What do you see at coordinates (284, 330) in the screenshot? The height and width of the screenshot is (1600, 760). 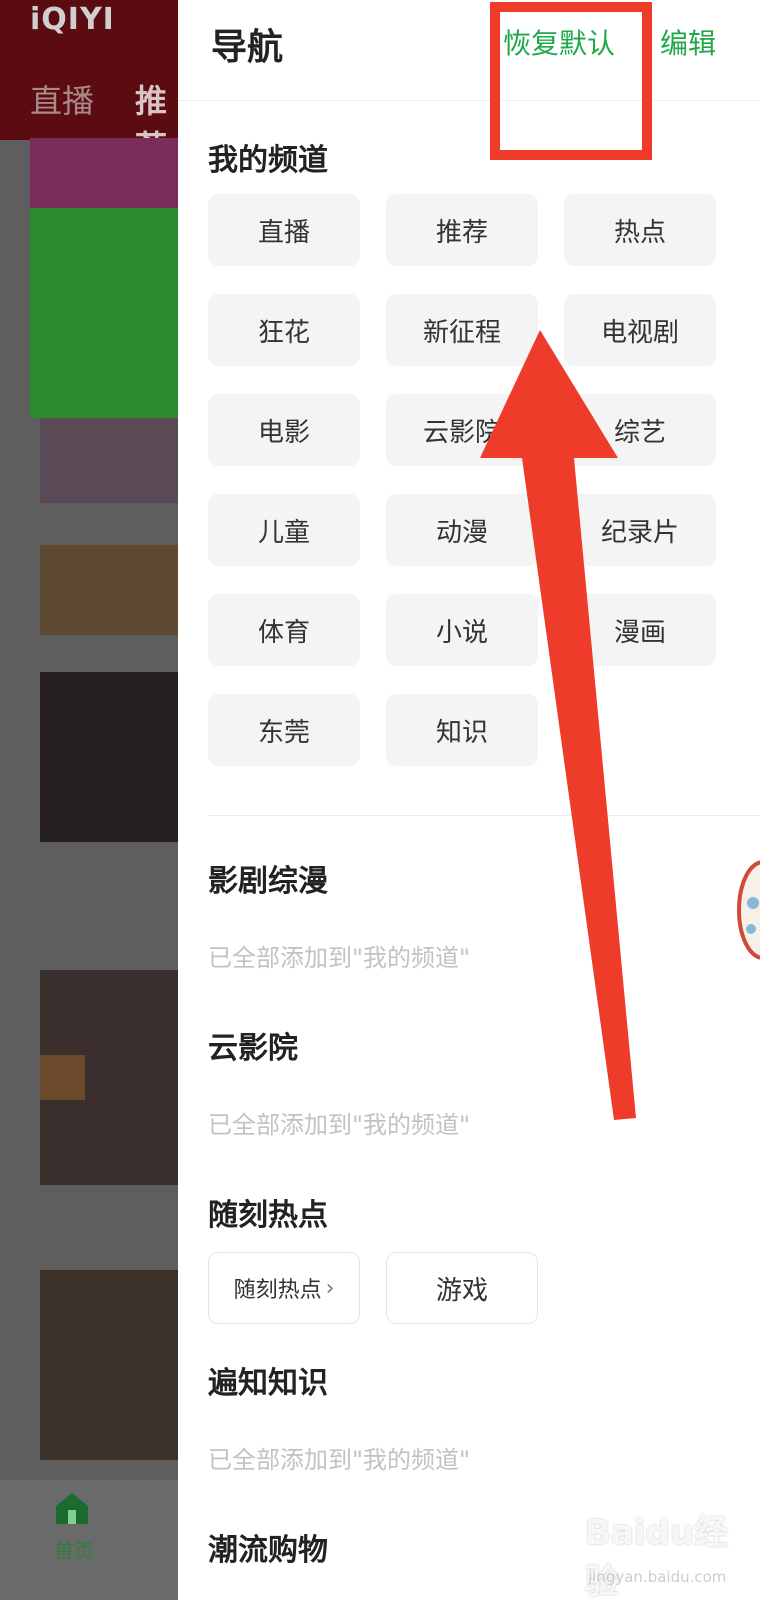 I see `channel-chip: 狂花` at bounding box center [284, 330].